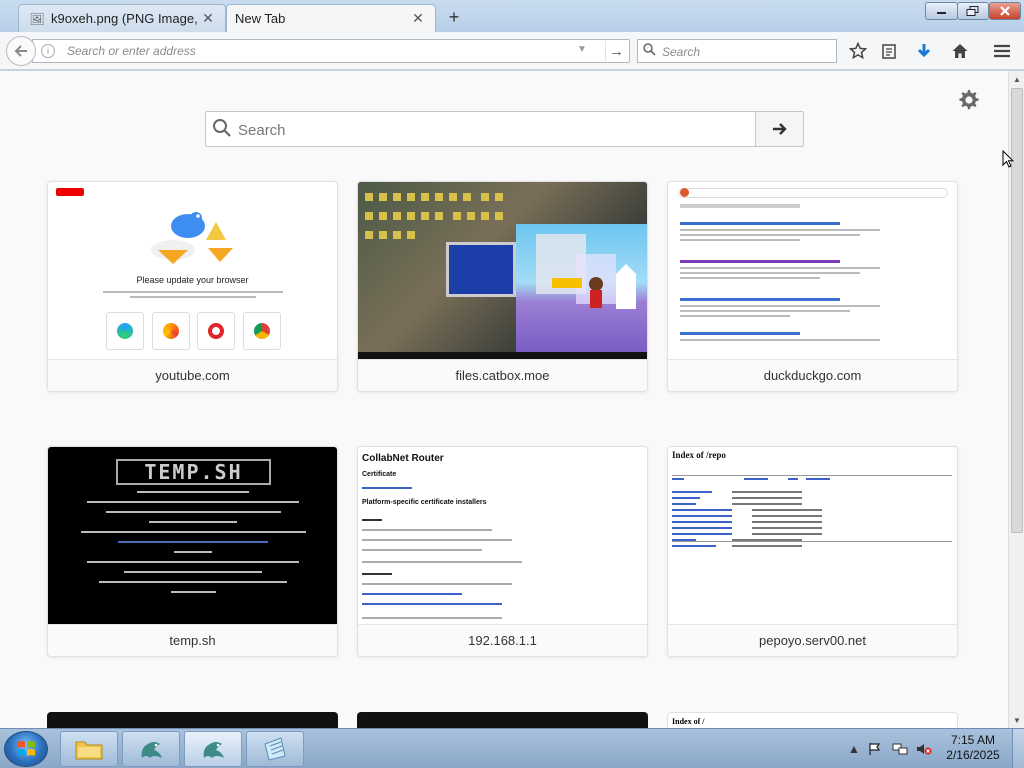 This screenshot has height=768, width=1024. What do you see at coordinates (481, 269) in the screenshot?
I see `monitor-image` at bounding box center [481, 269].